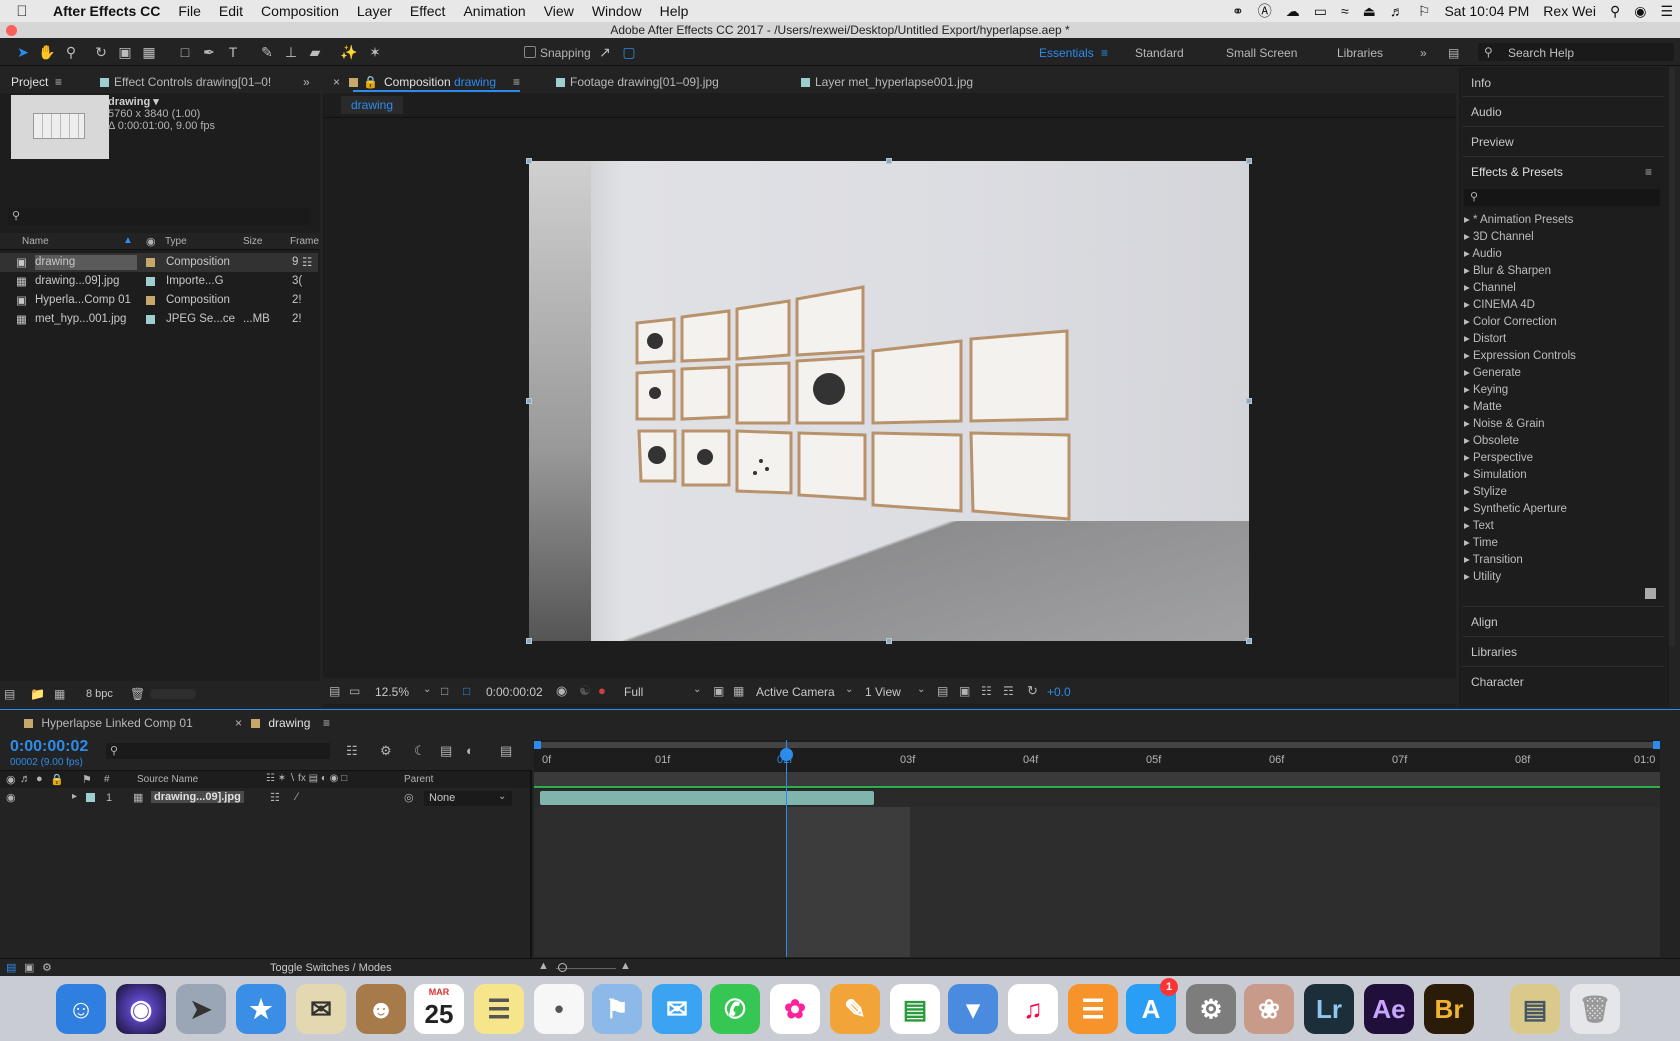 The height and width of the screenshot is (1041, 1680). I want to click on time-ruler: 0f 01f 02f 03f 04f 05f 06f 07f 08f 01:0, so click(1097, 756).